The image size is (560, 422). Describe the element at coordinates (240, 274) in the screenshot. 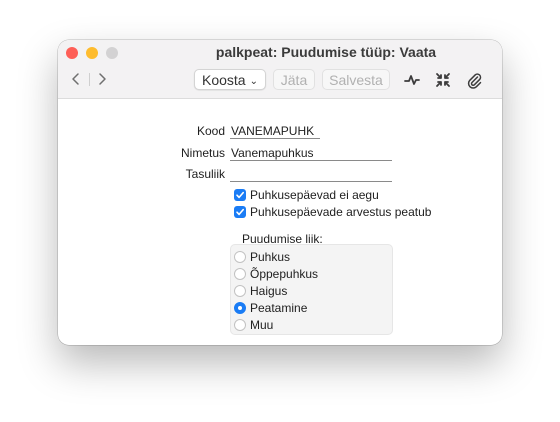

I see `radio-oppepuhkus` at that location.